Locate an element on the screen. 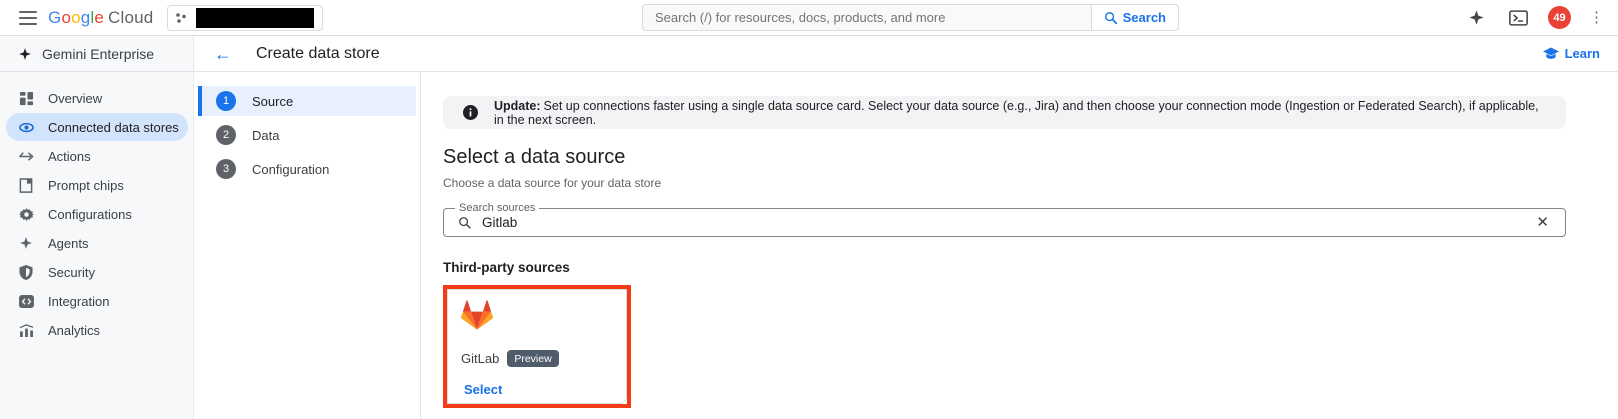  product-name: Gemini Enterprise is located at coordinates (98, 53).